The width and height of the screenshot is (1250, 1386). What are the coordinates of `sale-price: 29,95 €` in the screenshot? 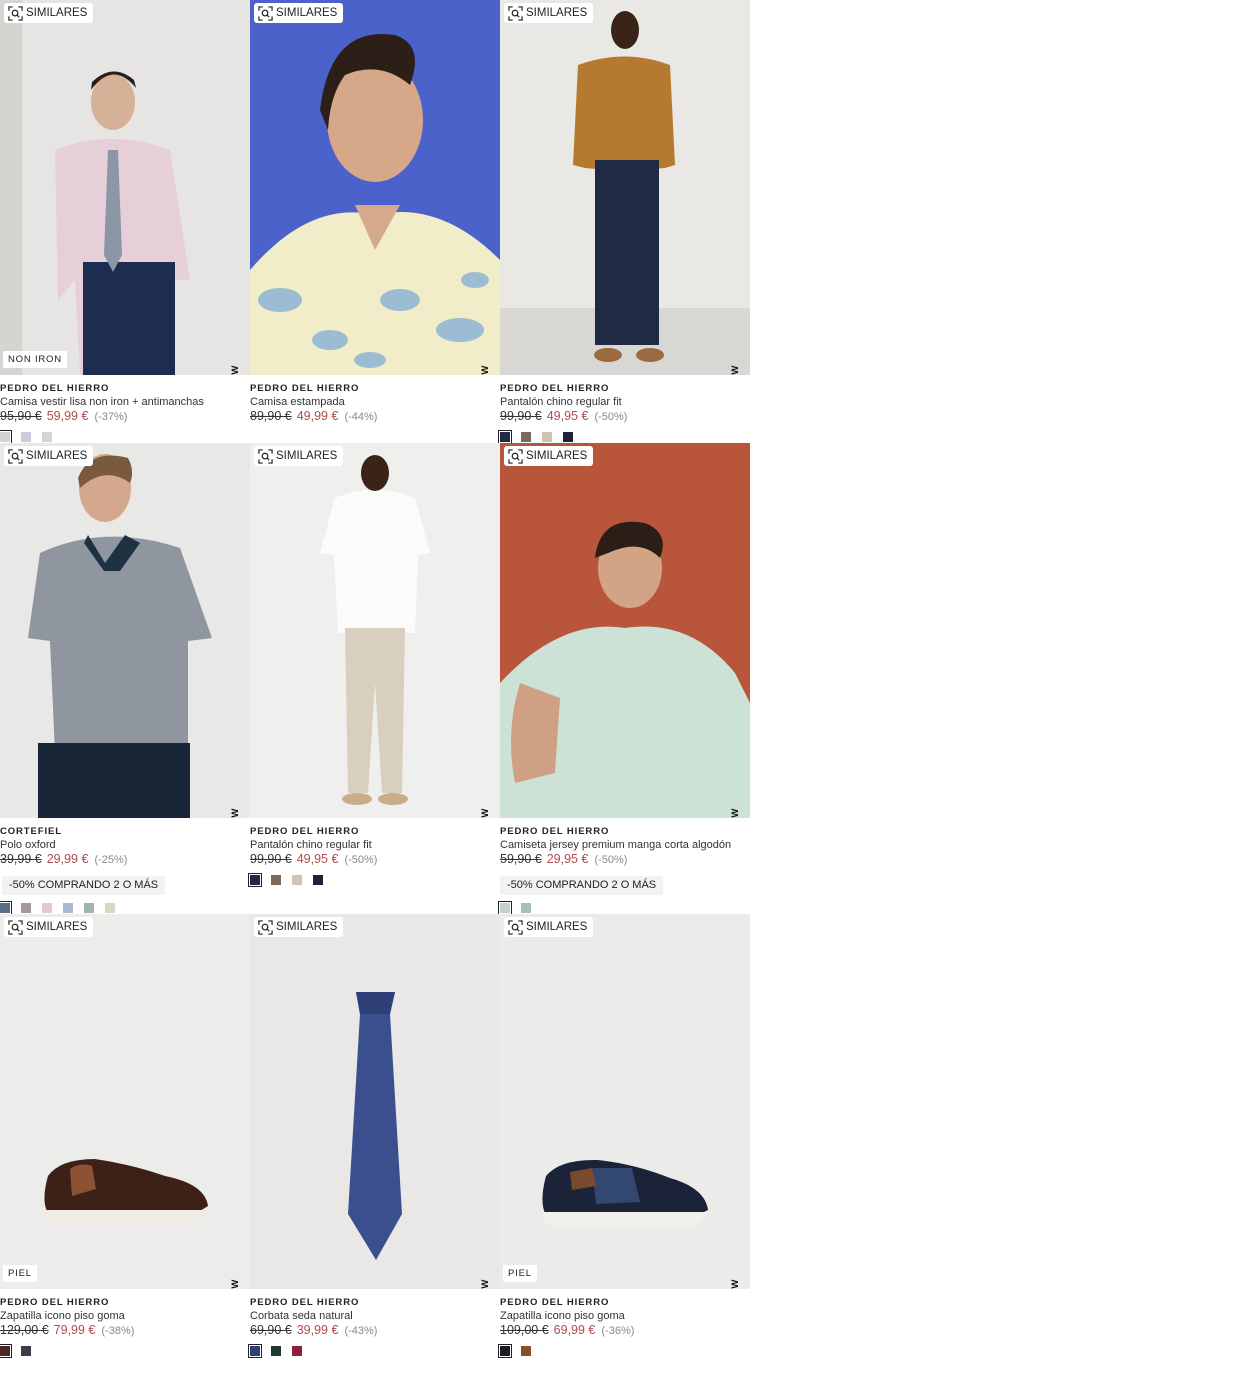 It's located at (567, 859).